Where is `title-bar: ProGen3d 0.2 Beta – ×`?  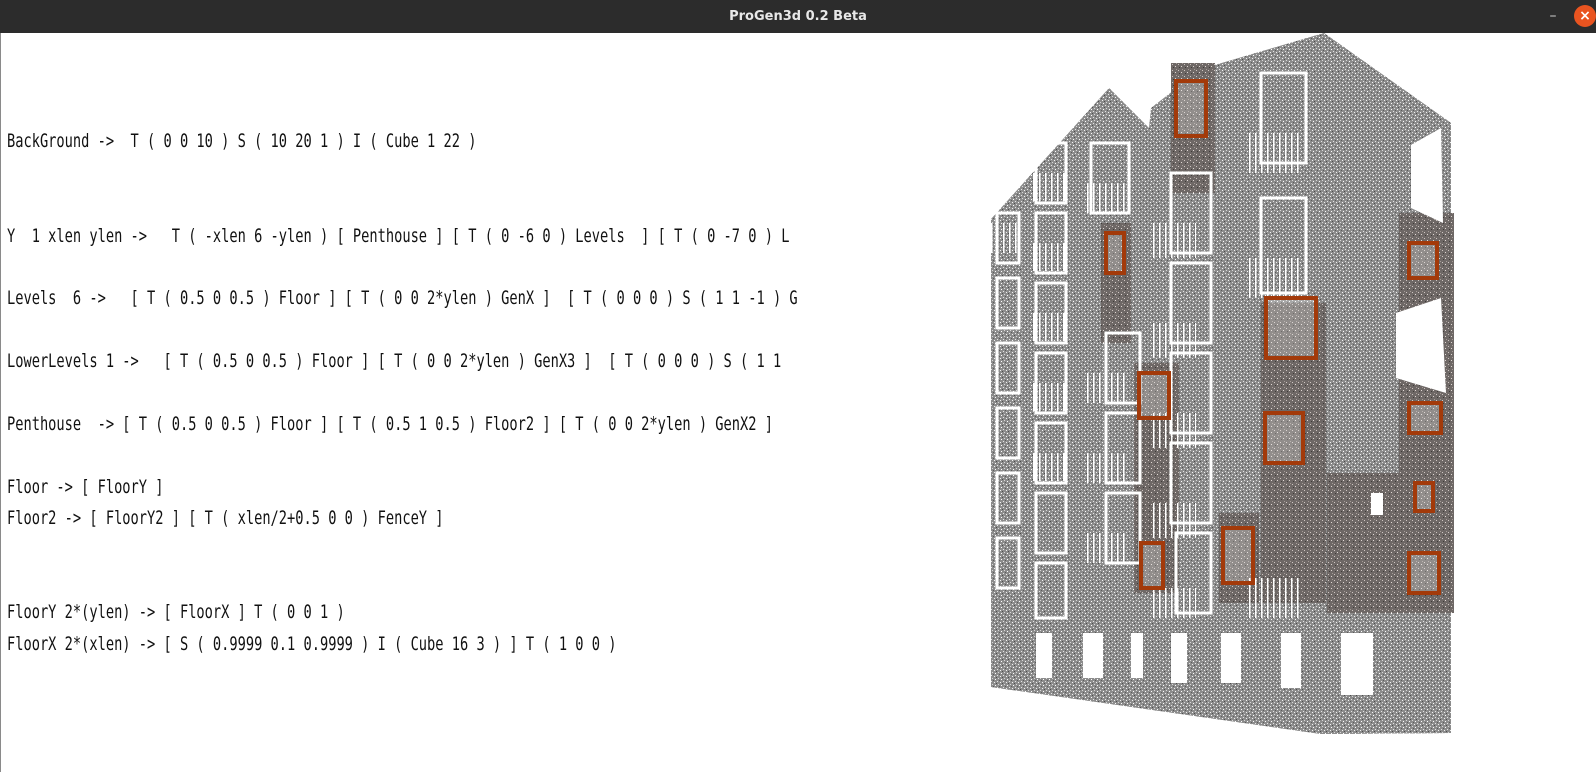
title-bar: ProGen3d 0.2 Beta – × is located at coordinates (798, 16).